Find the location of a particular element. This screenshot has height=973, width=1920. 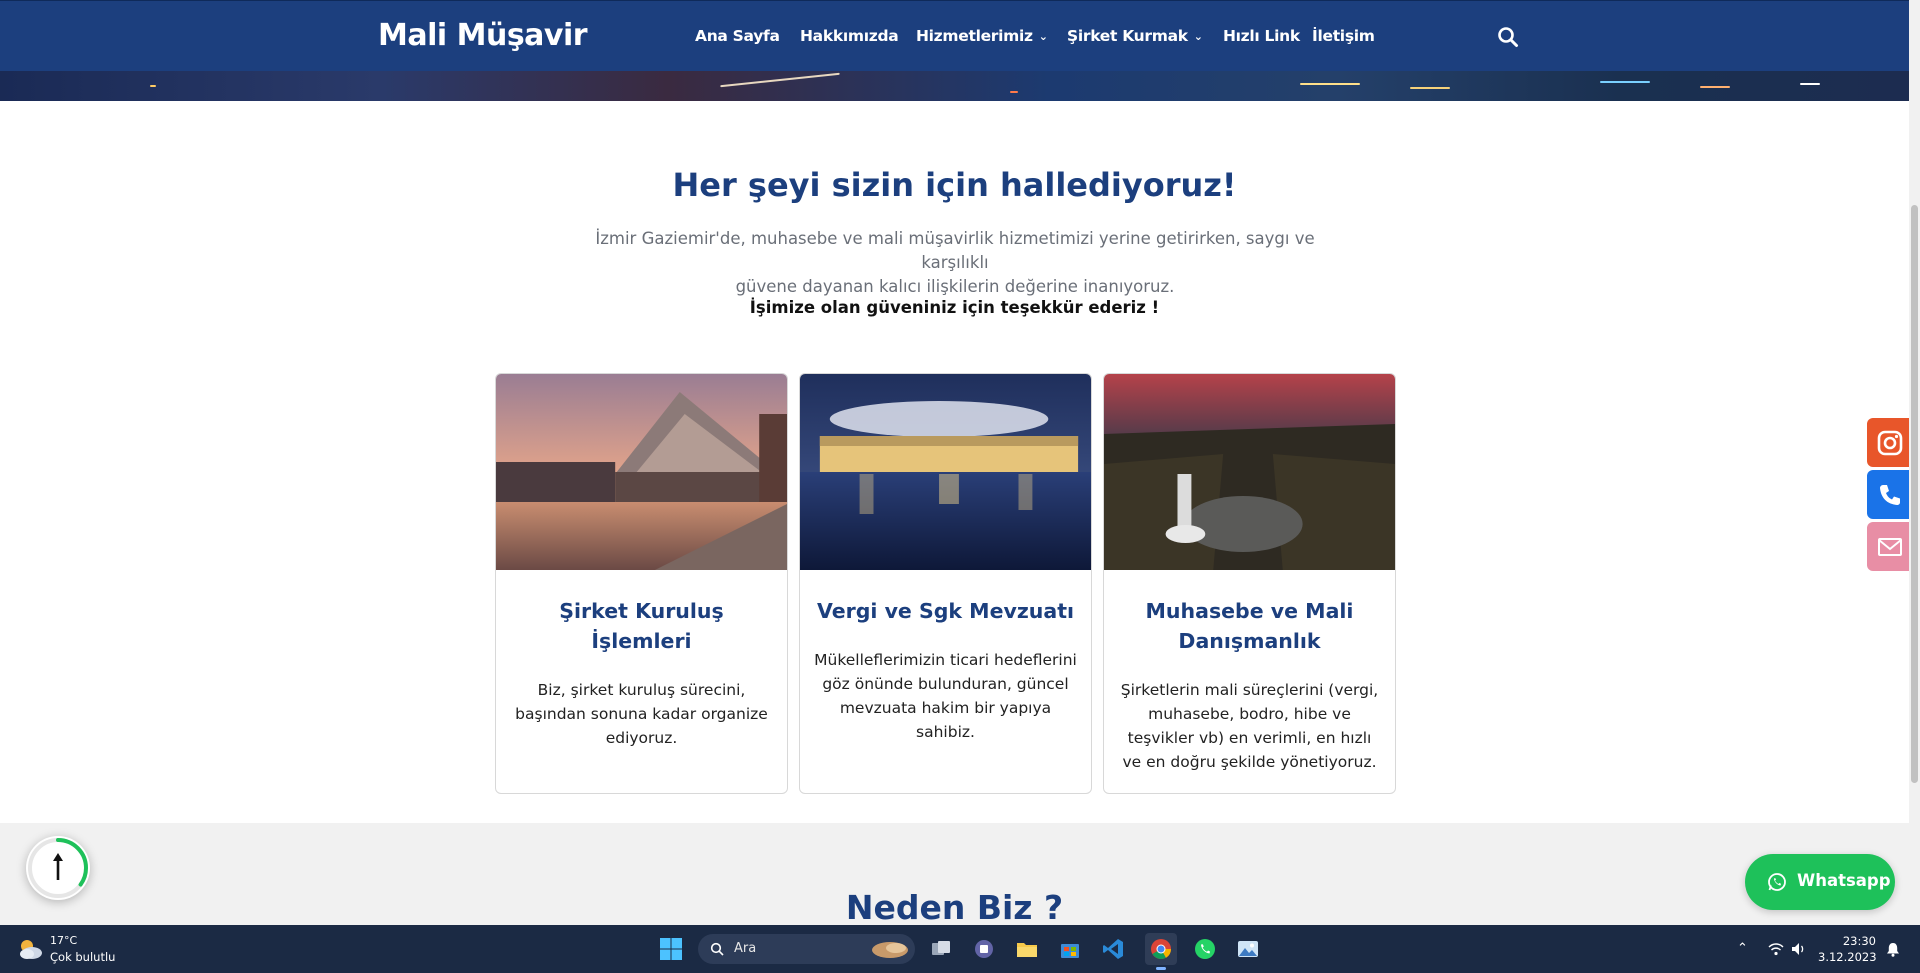

photos-icon is located at coordinates (1248, 949).